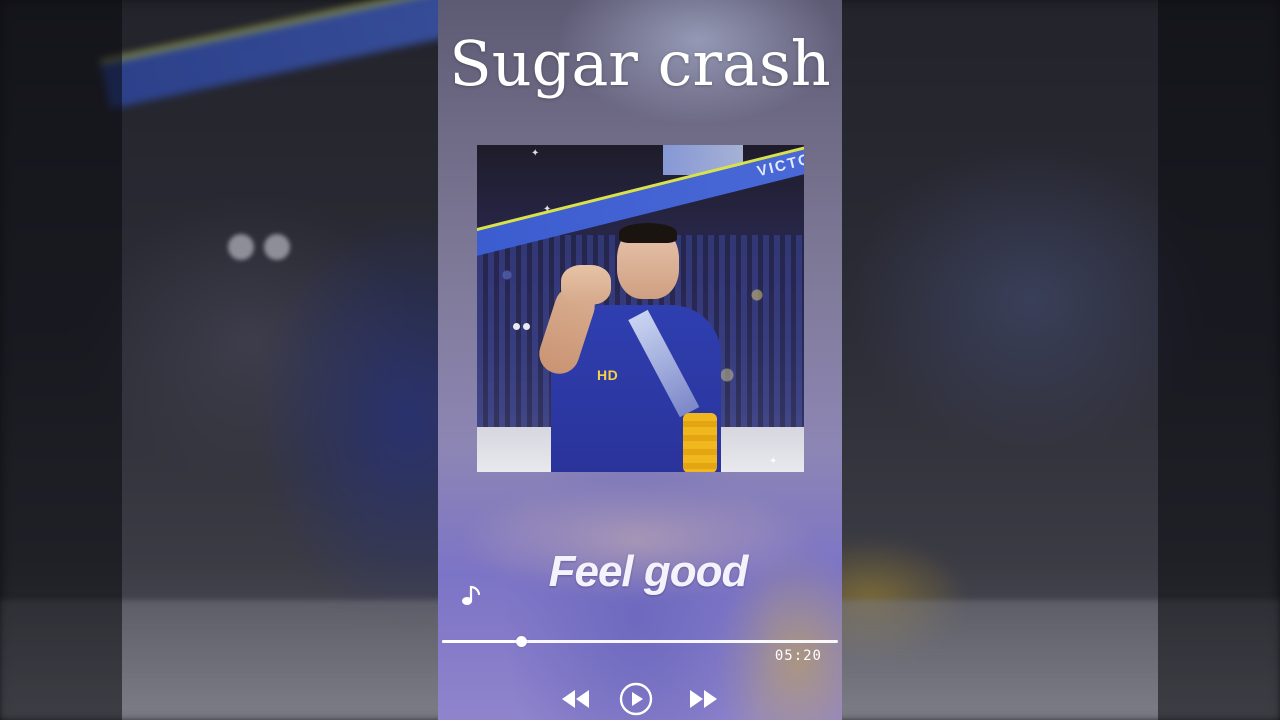  I want to click on play-button, so click(636, 699).